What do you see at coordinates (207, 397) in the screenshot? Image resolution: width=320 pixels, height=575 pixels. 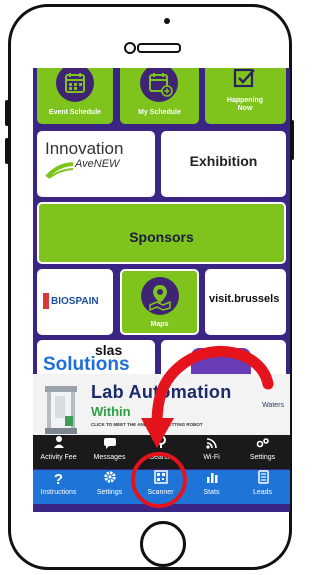 I see `annotation-arrow-icon` at bounding box center [207, 397].